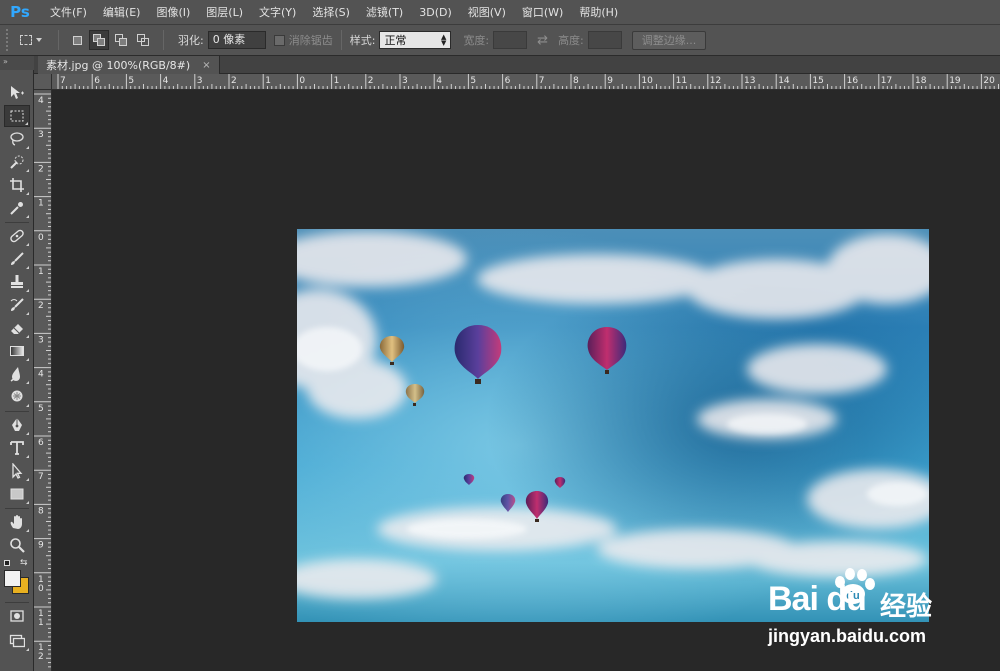 The height and width of the screenshot is (671, 1000). What do you see at coordinates (24, 563) in the screenshot?
I see `swap-colors-icon: ⇆` at bounding box center [24, 563].